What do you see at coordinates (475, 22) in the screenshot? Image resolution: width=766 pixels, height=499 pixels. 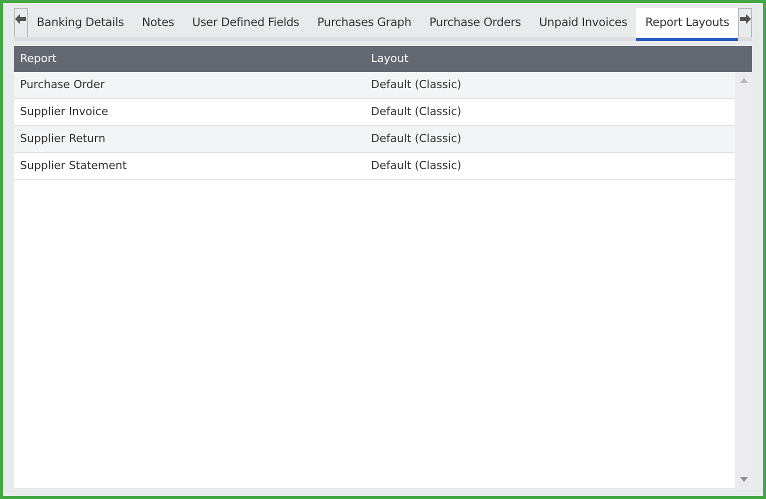 I see `tab: Purchase Orders` at bounding box center [475, 22].